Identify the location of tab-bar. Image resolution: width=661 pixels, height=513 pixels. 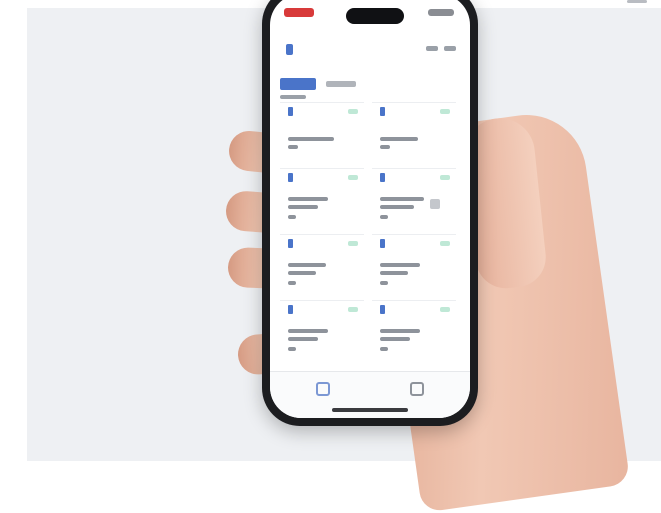
(340, 84).